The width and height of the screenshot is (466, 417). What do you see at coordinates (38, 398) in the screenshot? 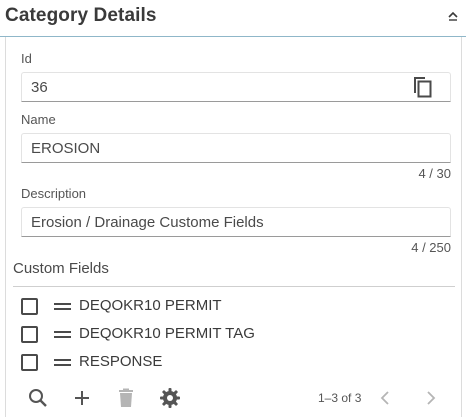
I see `search-icon` at bounding box center [38, 398].